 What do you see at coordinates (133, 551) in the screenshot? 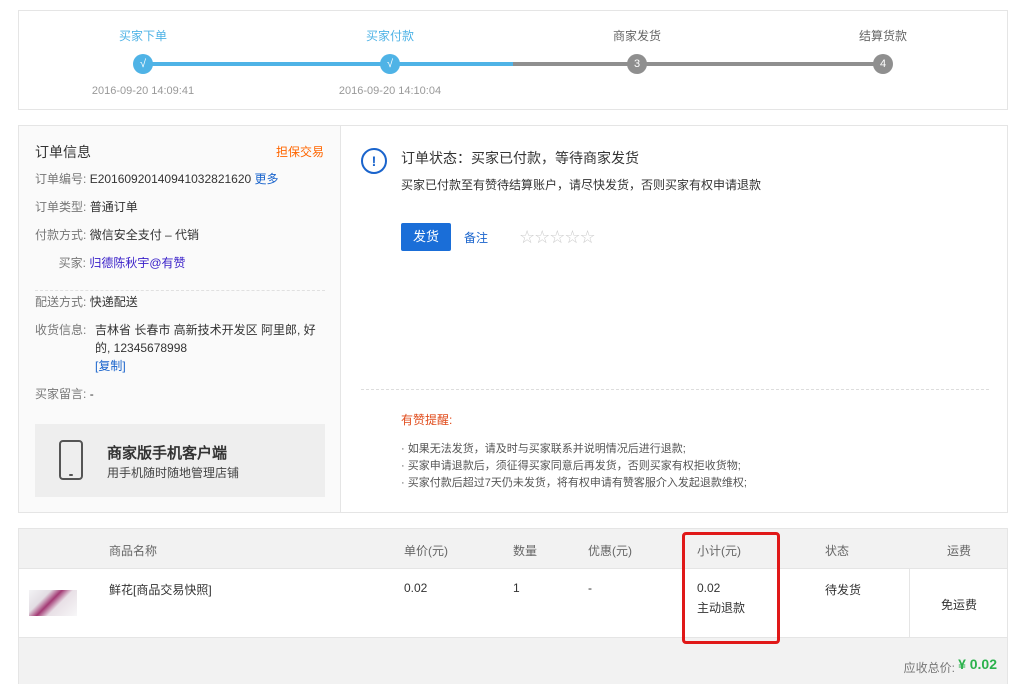
I see `col-header-name: 商品名称` at bounding box center [133, 551].